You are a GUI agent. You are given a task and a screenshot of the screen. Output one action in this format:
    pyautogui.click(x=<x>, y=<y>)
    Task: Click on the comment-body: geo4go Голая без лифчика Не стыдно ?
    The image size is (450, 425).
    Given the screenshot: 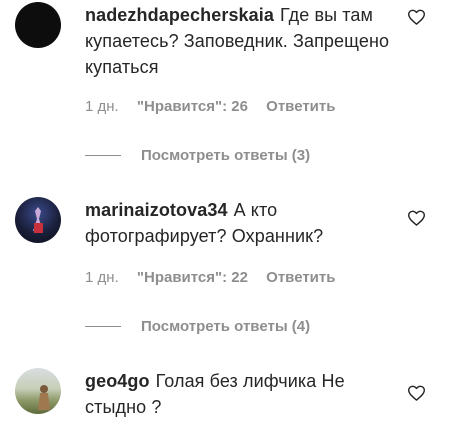 What is the action you would take?
    pyautogui.click(x=240, y=394)
    